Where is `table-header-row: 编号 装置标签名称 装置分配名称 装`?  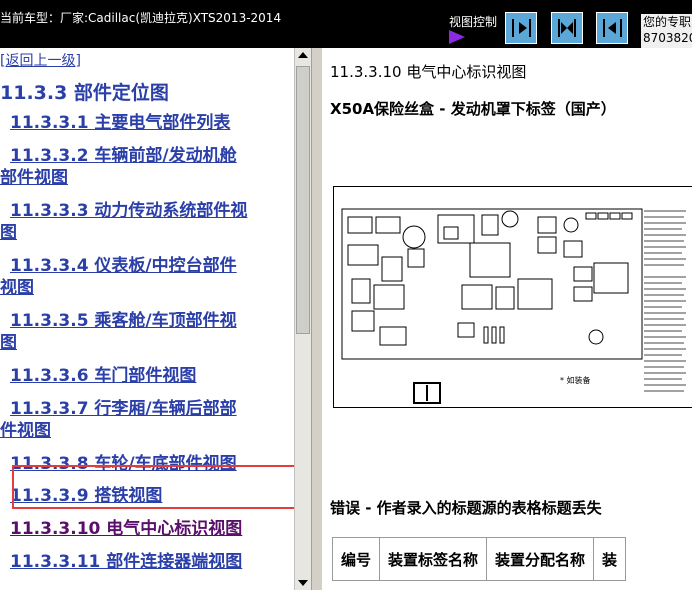
table-header-row: 编号 装置标签名称 装置分配名称 装 is located at coordinates (479, 559).